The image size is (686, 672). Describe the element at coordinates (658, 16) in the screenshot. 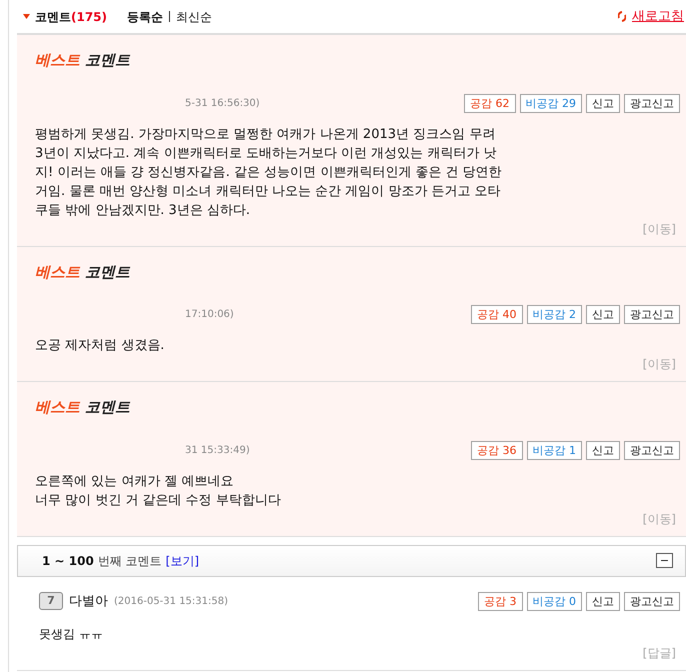

I see `refresh-link: 새로고침` at that location.